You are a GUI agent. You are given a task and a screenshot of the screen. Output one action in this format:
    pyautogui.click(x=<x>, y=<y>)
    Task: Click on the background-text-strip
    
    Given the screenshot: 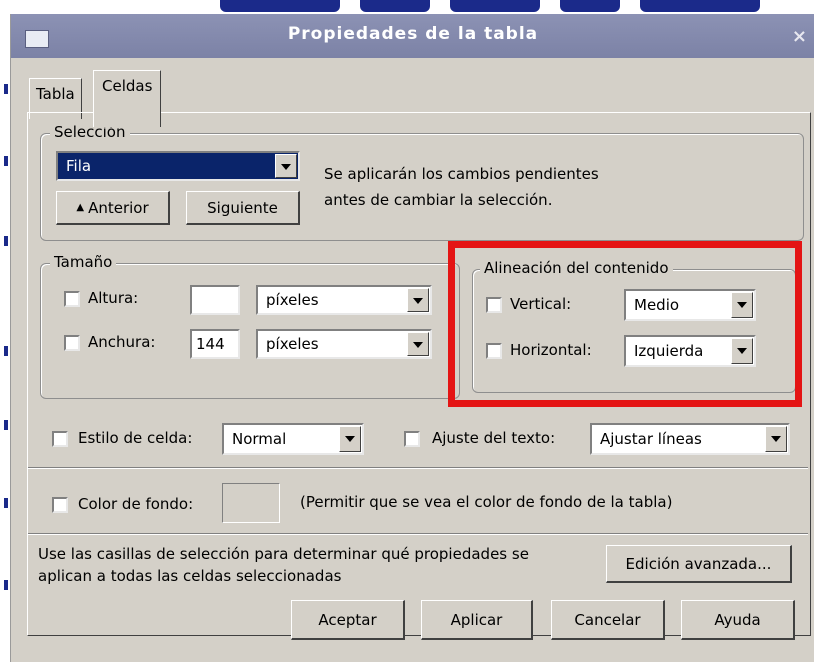 What is the action you would take?
    pyautogui.click(x=407, y=7)
    